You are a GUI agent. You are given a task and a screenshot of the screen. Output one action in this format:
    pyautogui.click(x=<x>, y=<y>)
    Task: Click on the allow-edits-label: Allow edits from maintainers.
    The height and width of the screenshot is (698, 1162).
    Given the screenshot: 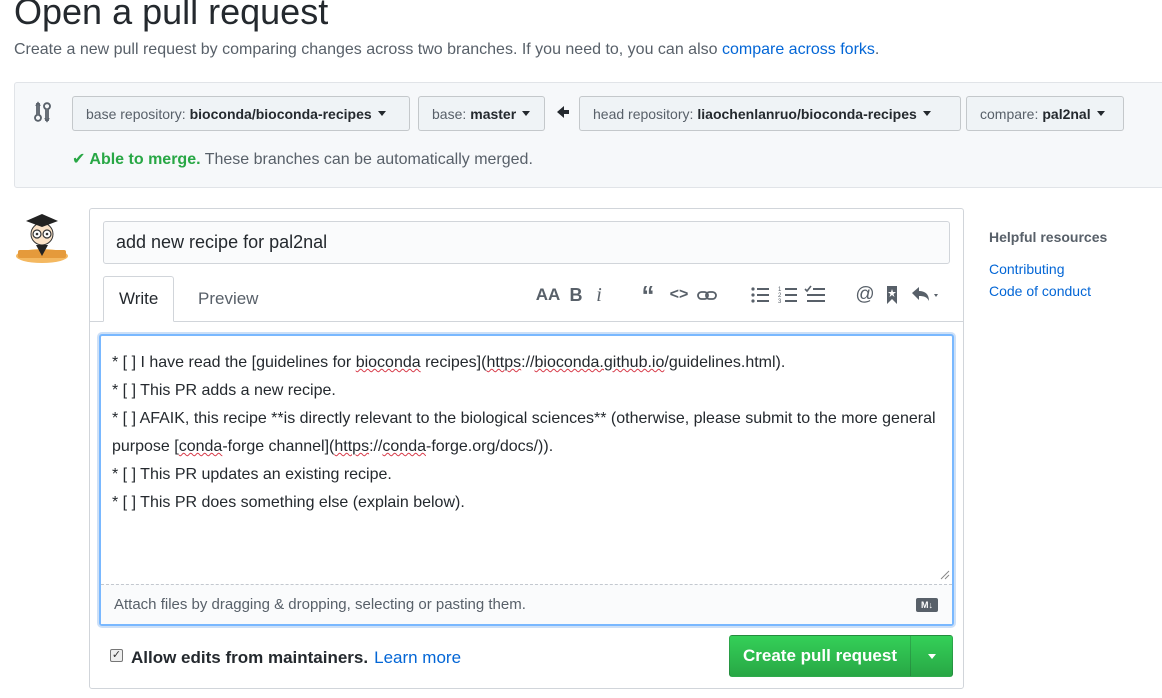 What is the action you would take?
    pyautogui.click(x=250, y=657)
    